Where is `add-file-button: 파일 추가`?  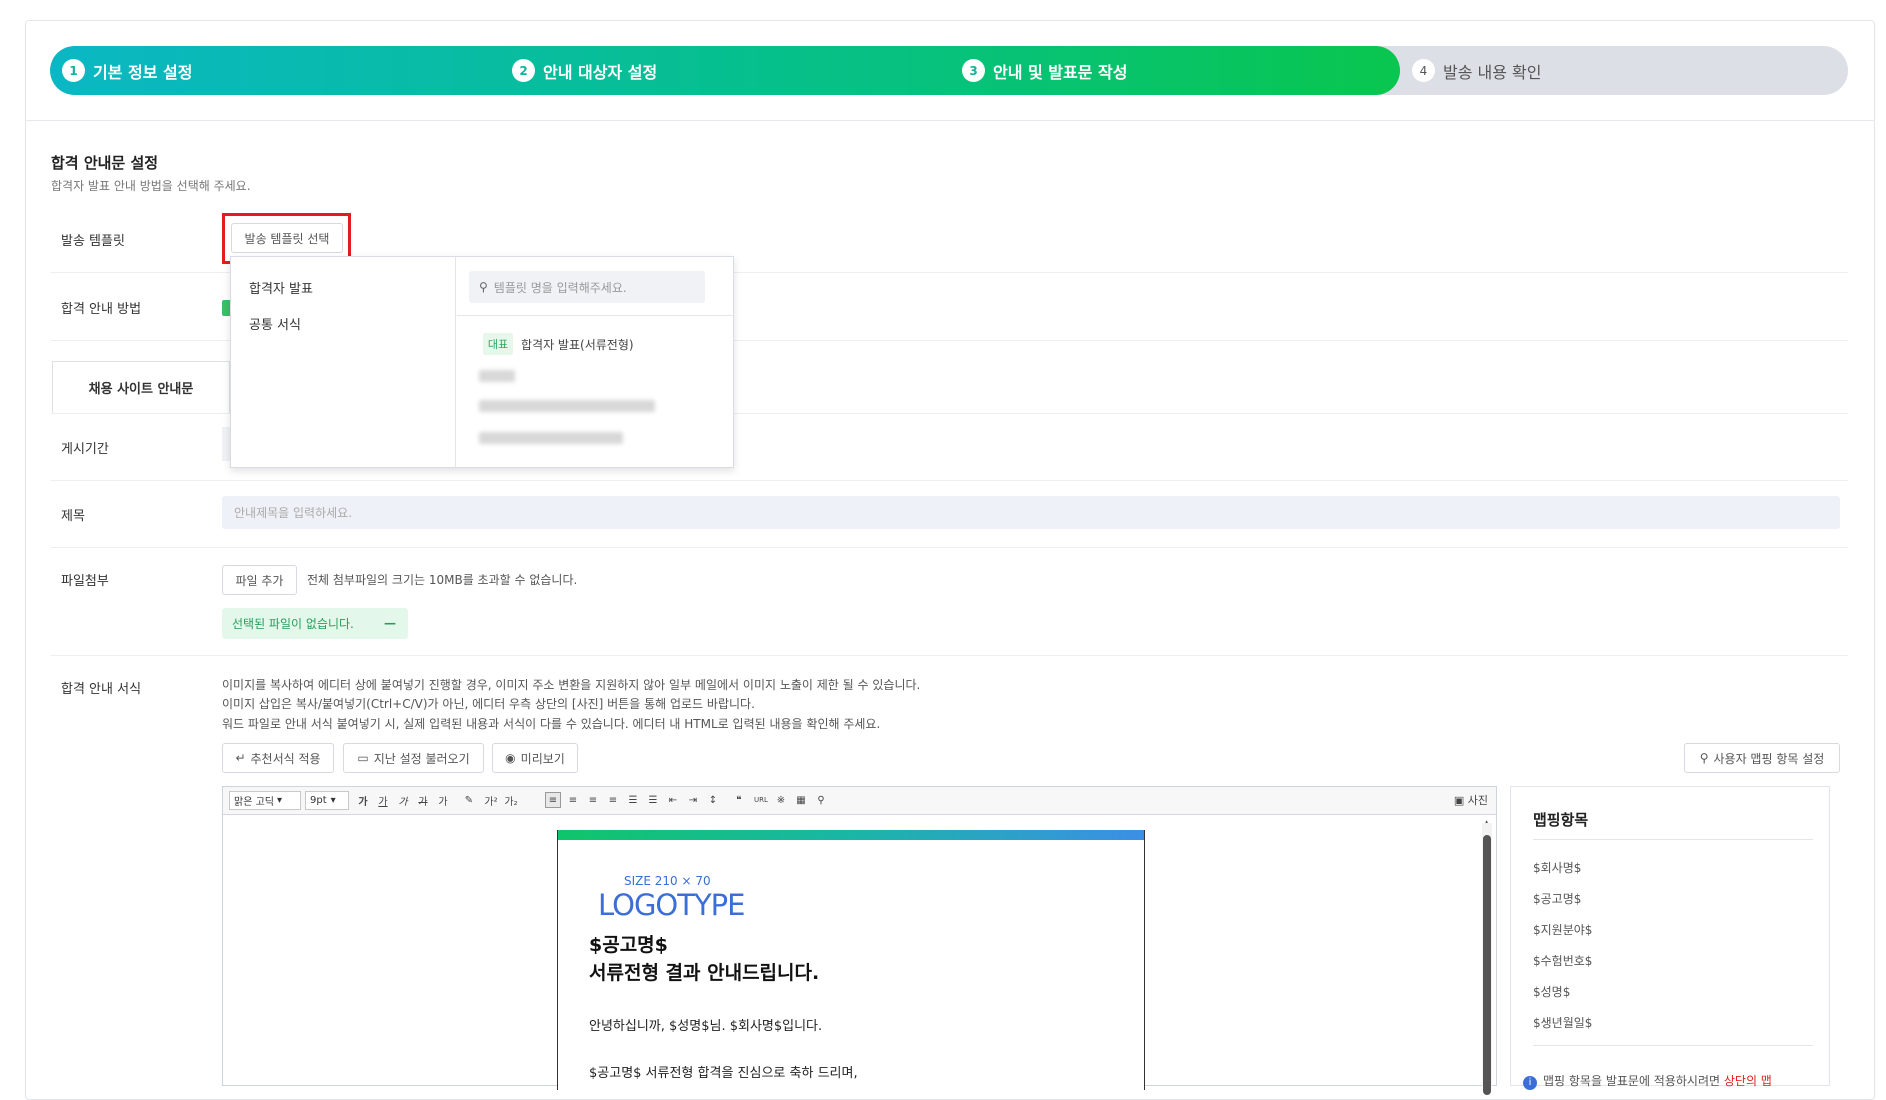 add-file-button: 파일 추가 is located at coordinates (259, 580).